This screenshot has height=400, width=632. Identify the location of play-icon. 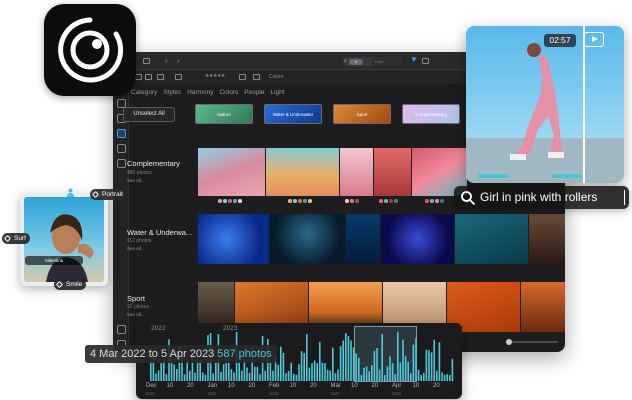
(594, 39).